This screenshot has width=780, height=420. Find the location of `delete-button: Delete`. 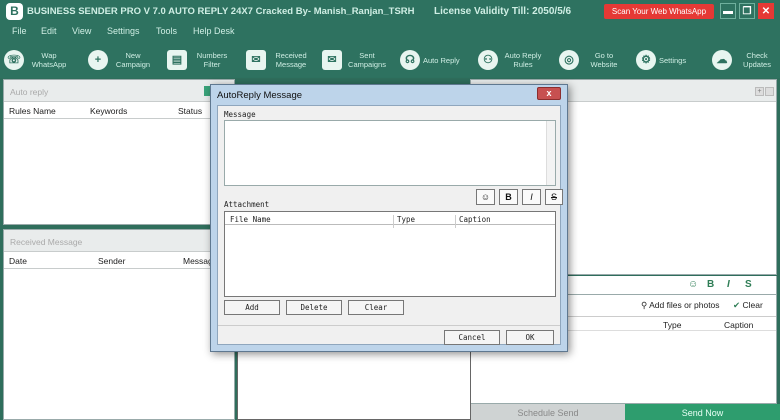

delete-button: Delete is located at coordinates (314, 307).